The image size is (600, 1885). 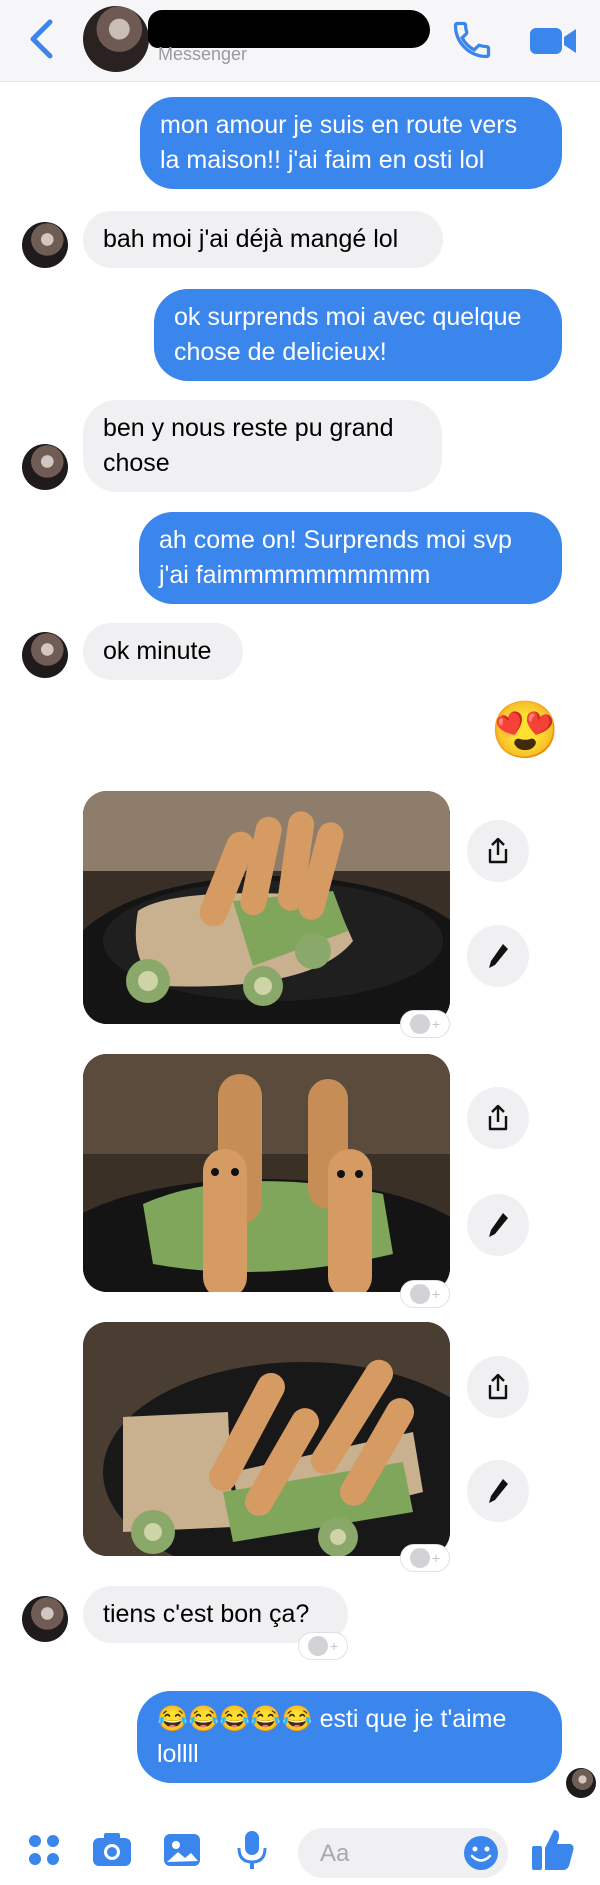 What do you see at coordinates (251, 239) in the screenshot?
I see `message-text-line: bah moi j'ai déjà mangé lol` at bounding box center [251, 239].